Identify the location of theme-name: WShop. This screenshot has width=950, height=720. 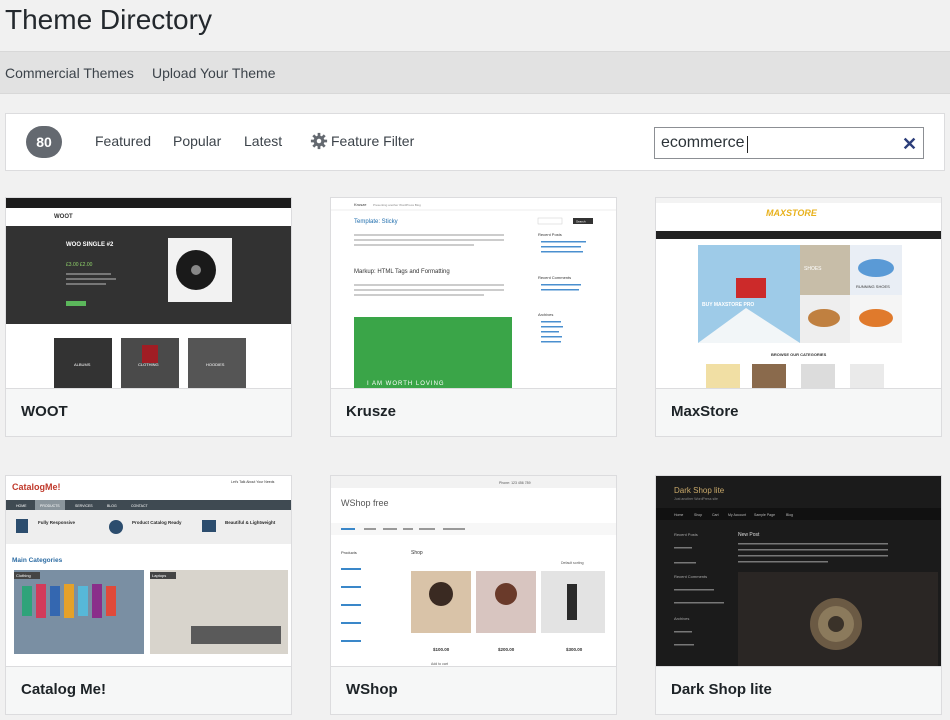
(473, 690).